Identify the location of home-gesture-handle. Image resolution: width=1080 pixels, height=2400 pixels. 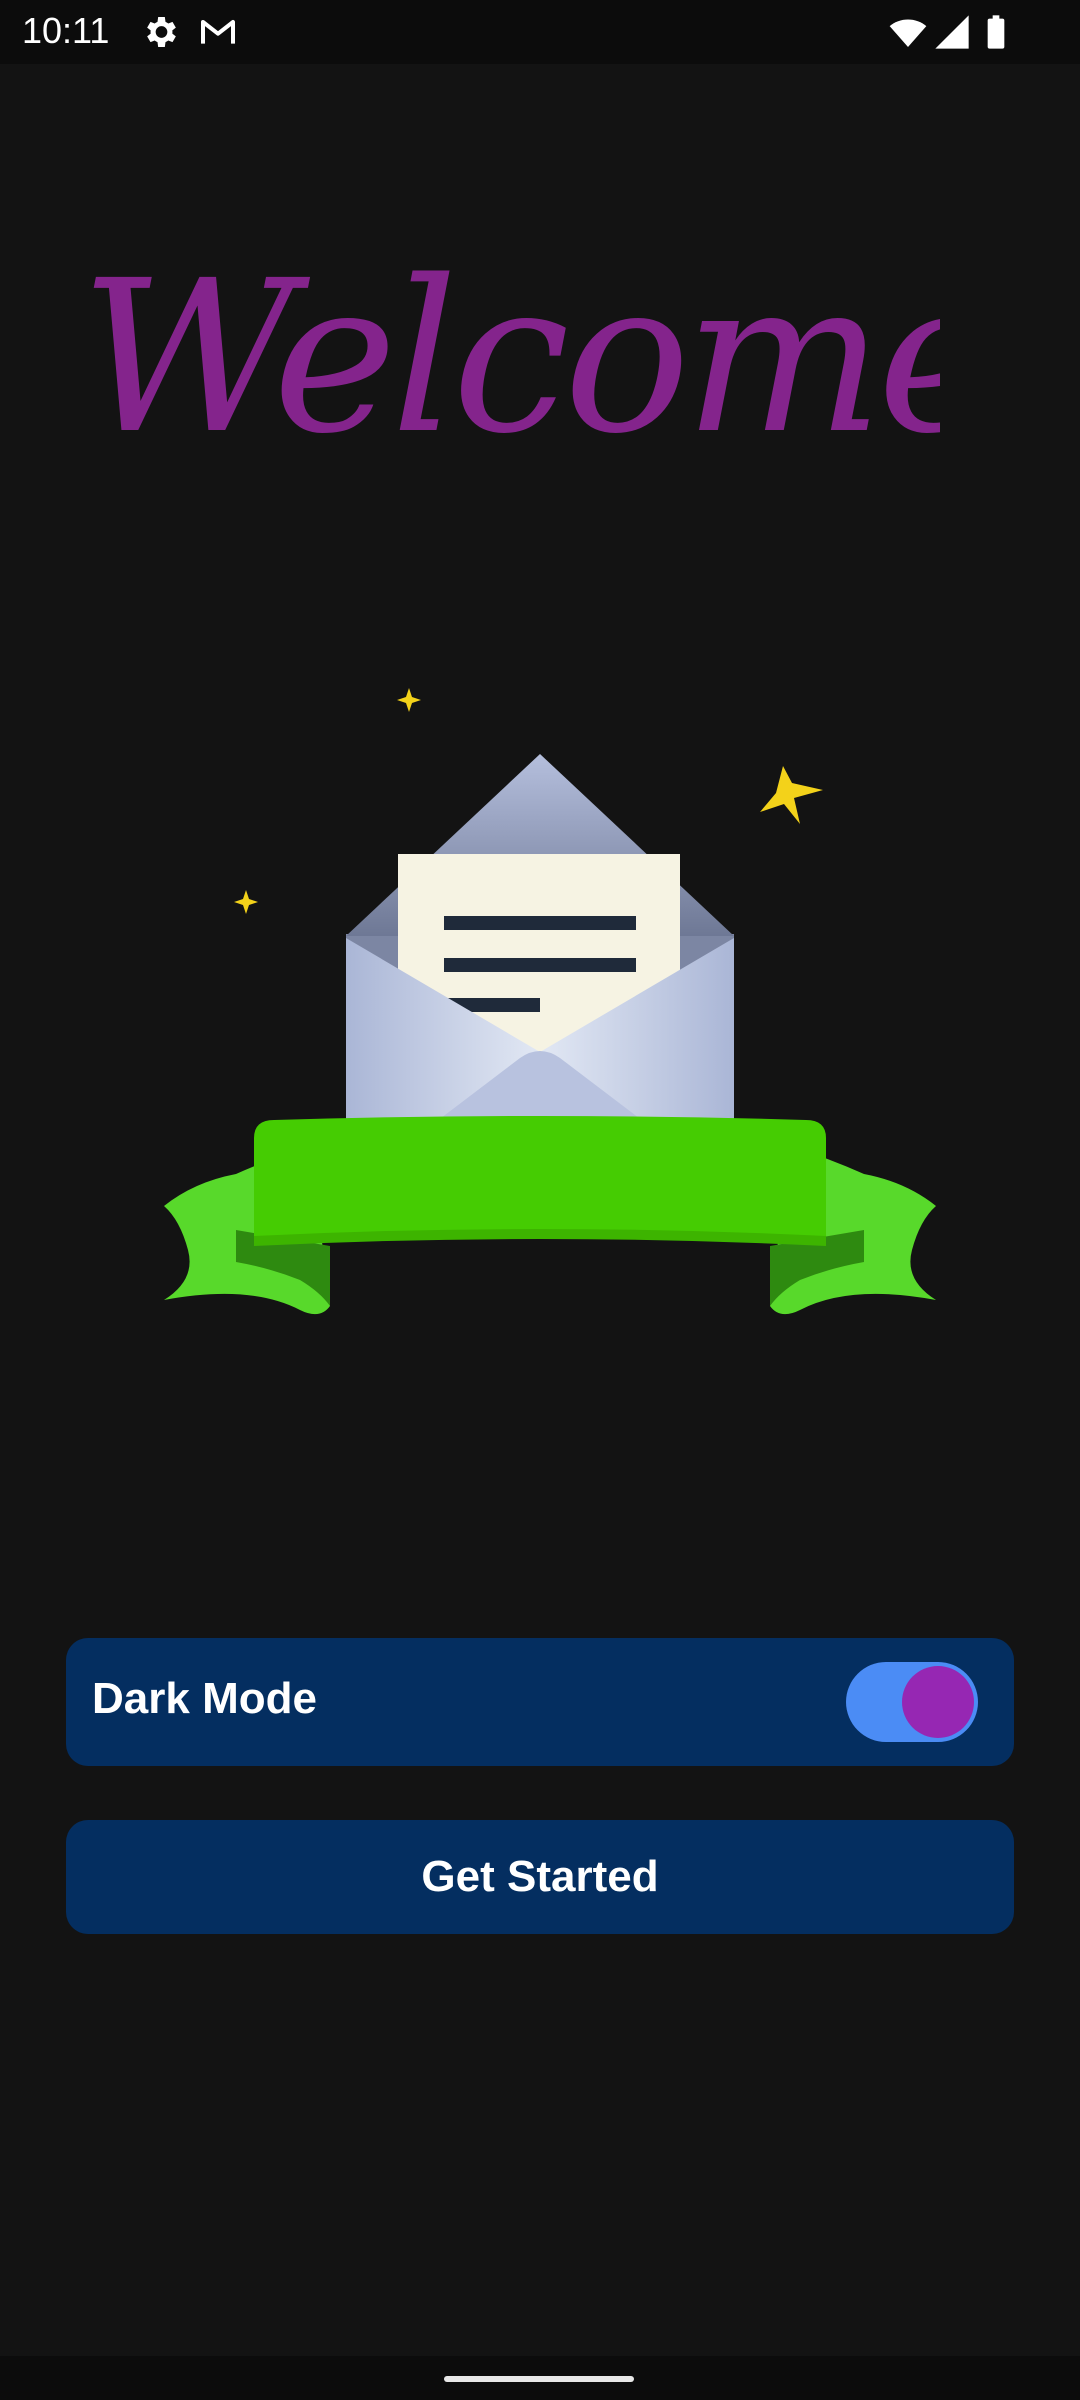
(539, 2379).